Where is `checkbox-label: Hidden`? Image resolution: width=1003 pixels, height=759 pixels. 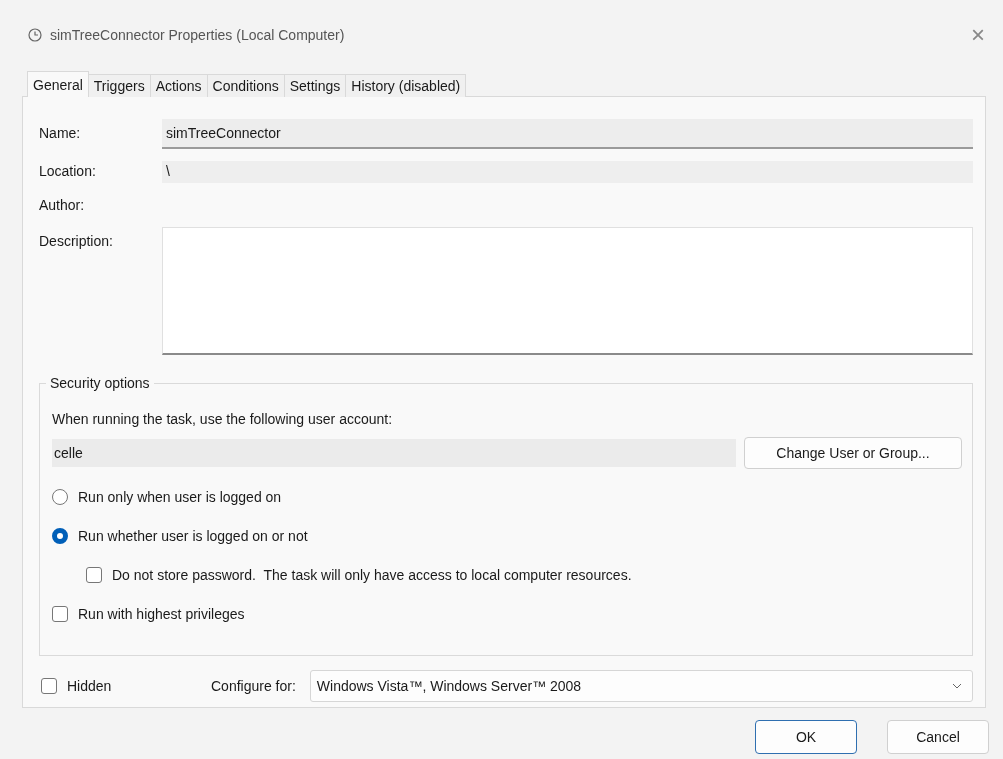
checkbox-label: Hidden is located at coordinates (89, 685).